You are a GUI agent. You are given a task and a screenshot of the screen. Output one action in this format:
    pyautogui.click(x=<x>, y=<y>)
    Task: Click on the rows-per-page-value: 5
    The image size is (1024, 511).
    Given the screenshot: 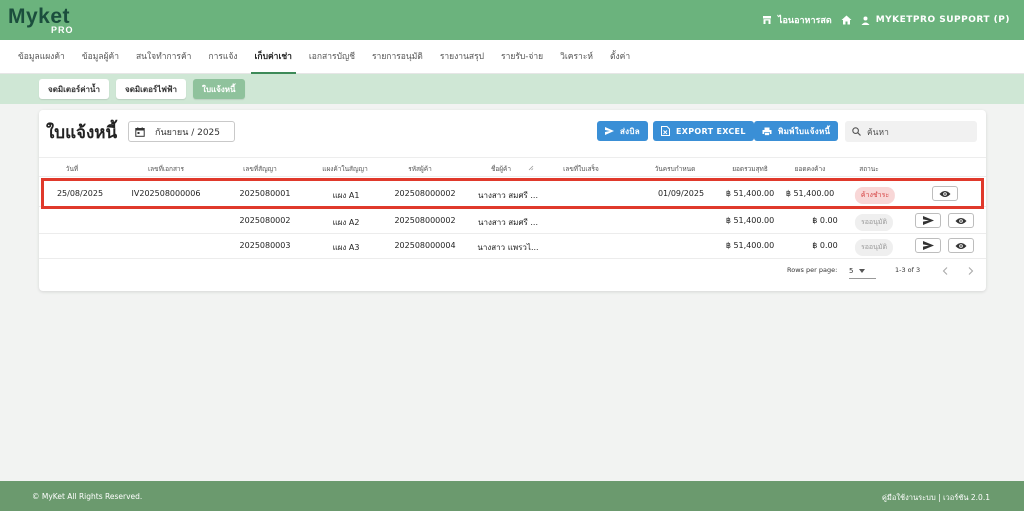 What is the action you would take?
    pyautogui.click(x=851, y=270)
    